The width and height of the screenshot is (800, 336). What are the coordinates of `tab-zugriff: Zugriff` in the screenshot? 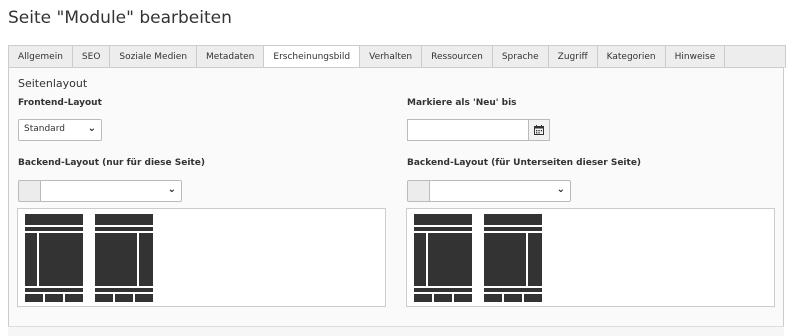 It's located at (573, 57).